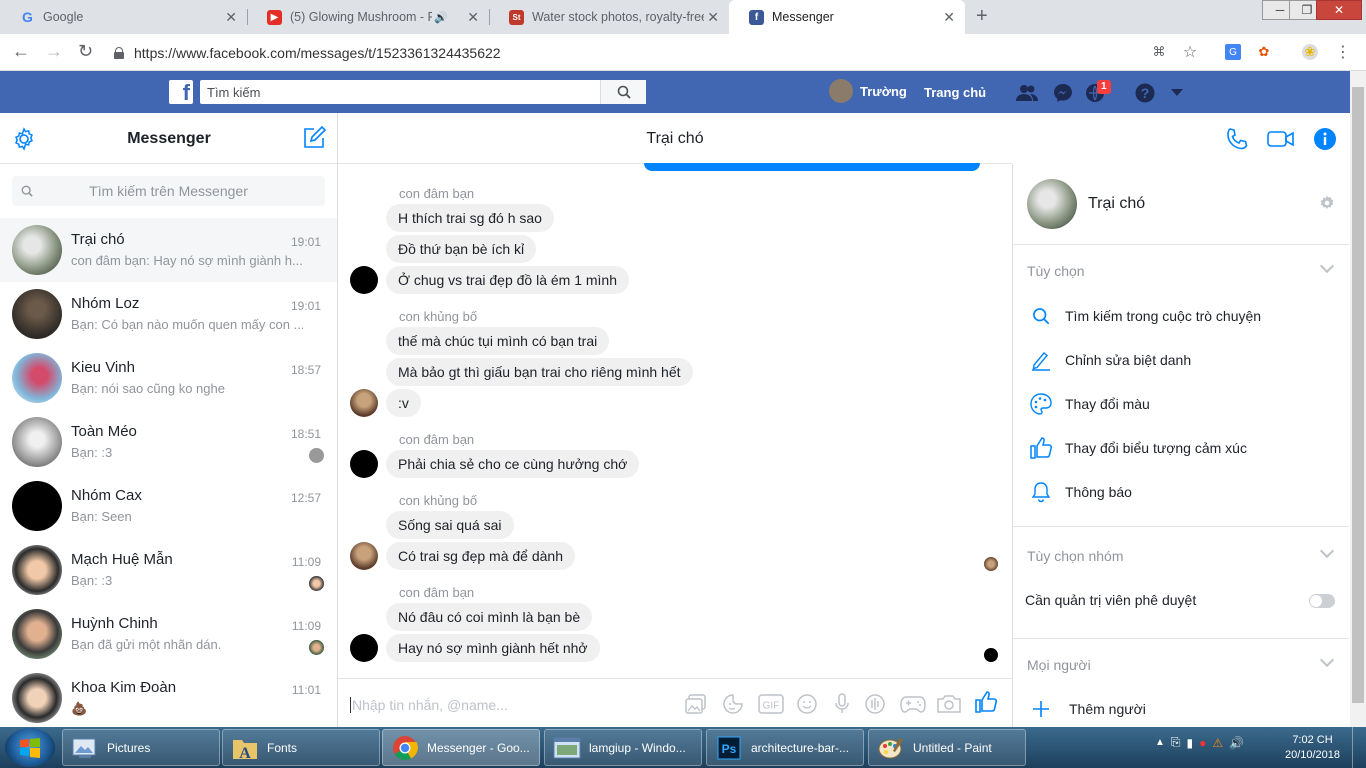 This screenshot has height=768, width=1366. I want to click on message-bubble: Phải chia sẻ cho ce cùng hưởng chớ, so click(513, 464).